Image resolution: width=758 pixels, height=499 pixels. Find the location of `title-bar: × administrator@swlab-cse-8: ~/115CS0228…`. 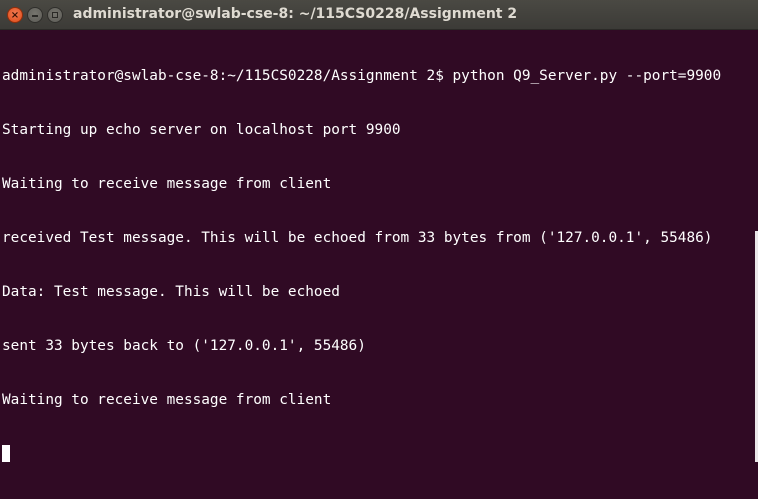

title-bar: × administrator@swlab-cse-8: ~/115CS0228… is located at coordinates (379, 15).